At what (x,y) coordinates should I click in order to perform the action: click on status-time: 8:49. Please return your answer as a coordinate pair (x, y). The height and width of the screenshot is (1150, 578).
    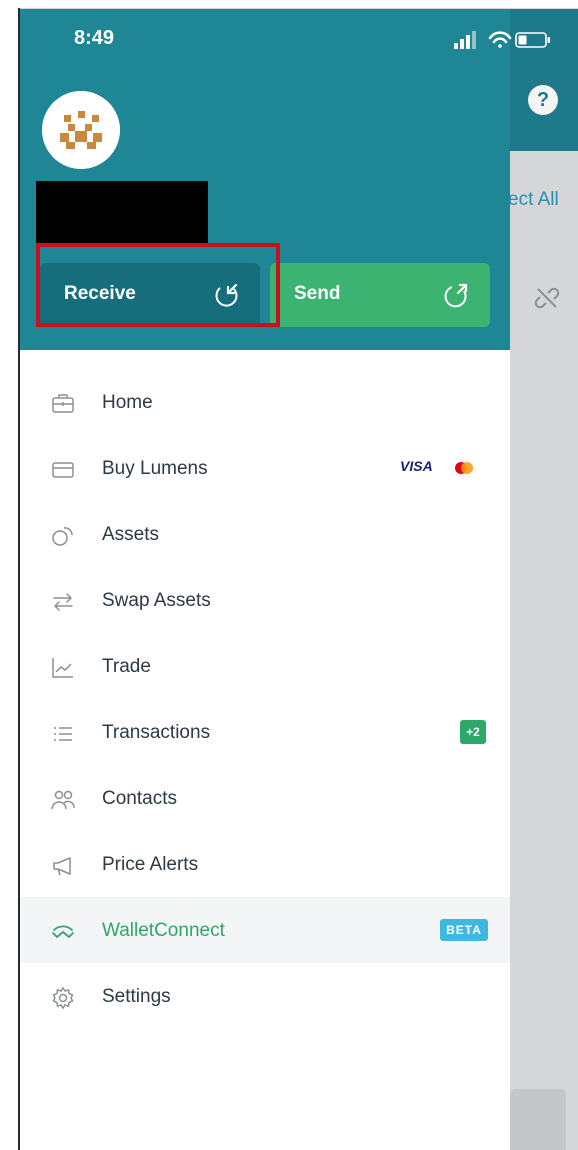
    Looking at the image, I should click on (94, 38).